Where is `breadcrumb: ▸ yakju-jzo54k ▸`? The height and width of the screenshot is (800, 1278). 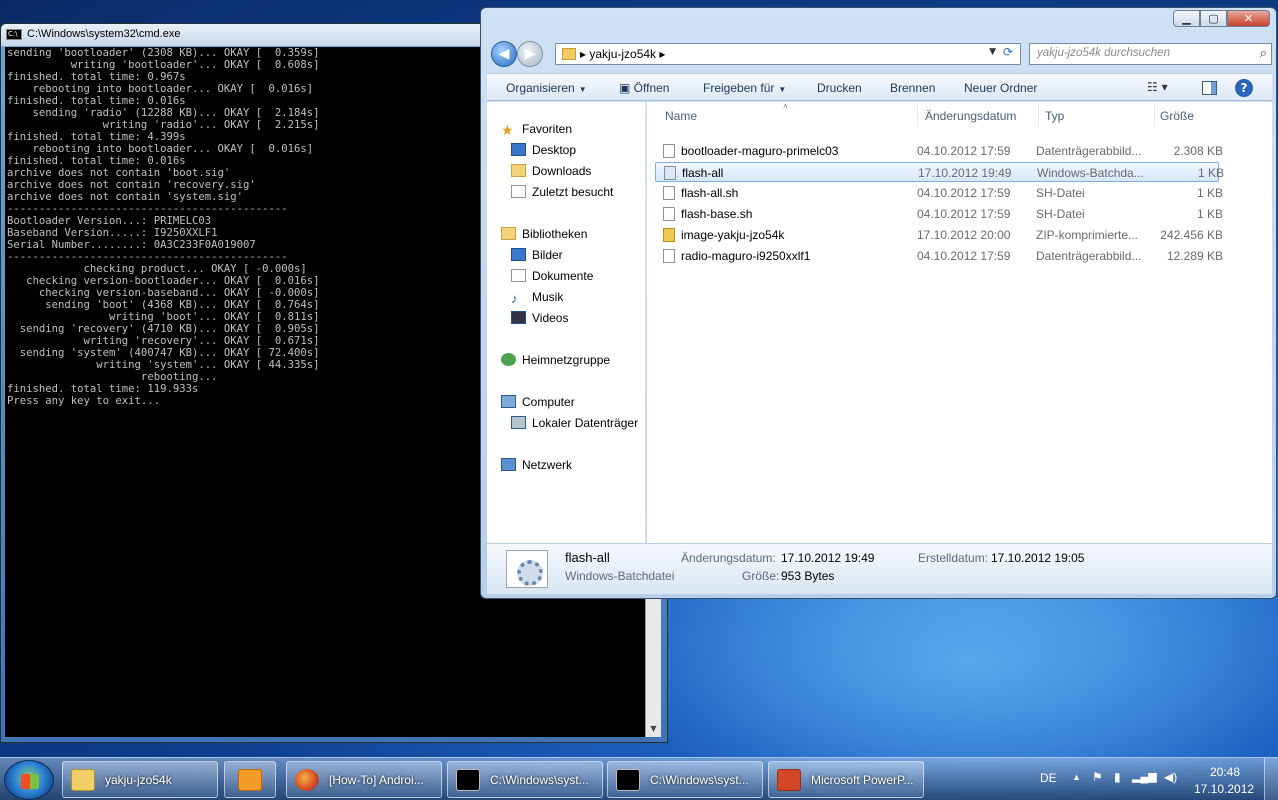
breadcrumb: ▸ yakju-jzo54k ▸ is located at coordinates (622, 54).